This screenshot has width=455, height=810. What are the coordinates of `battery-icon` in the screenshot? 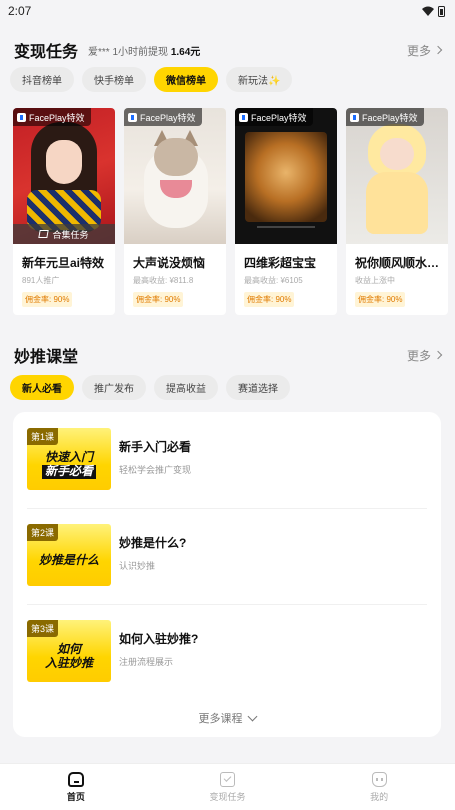 It's located at (441, 11).